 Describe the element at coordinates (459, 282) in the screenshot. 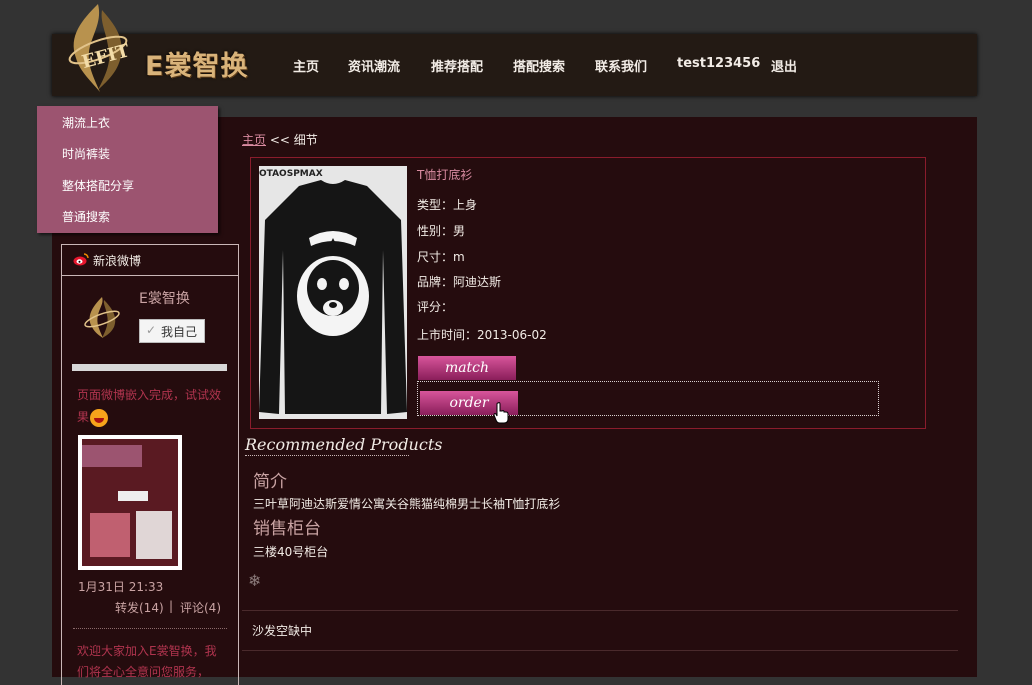

I see `product-brand: 品牌：阿迪达斯` at that location.